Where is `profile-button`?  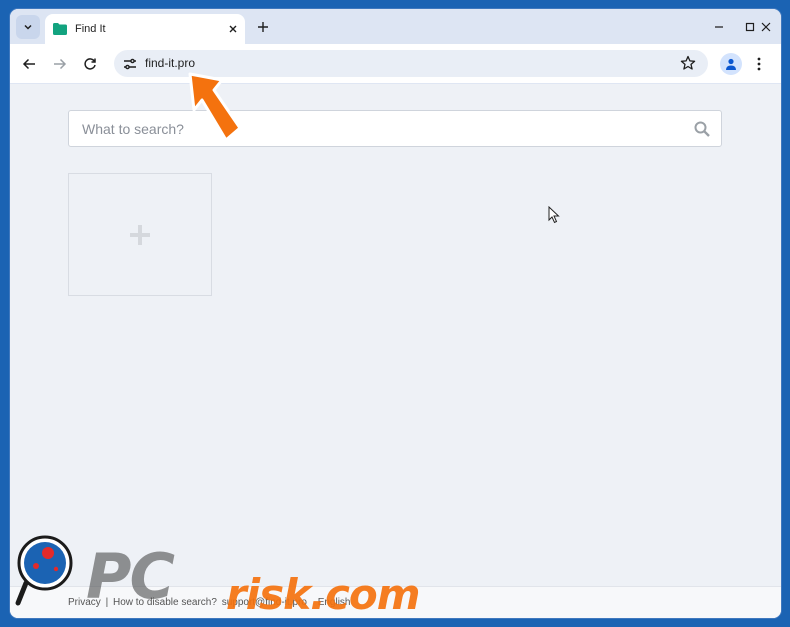 profile-button is located at coordinates (731, 64).